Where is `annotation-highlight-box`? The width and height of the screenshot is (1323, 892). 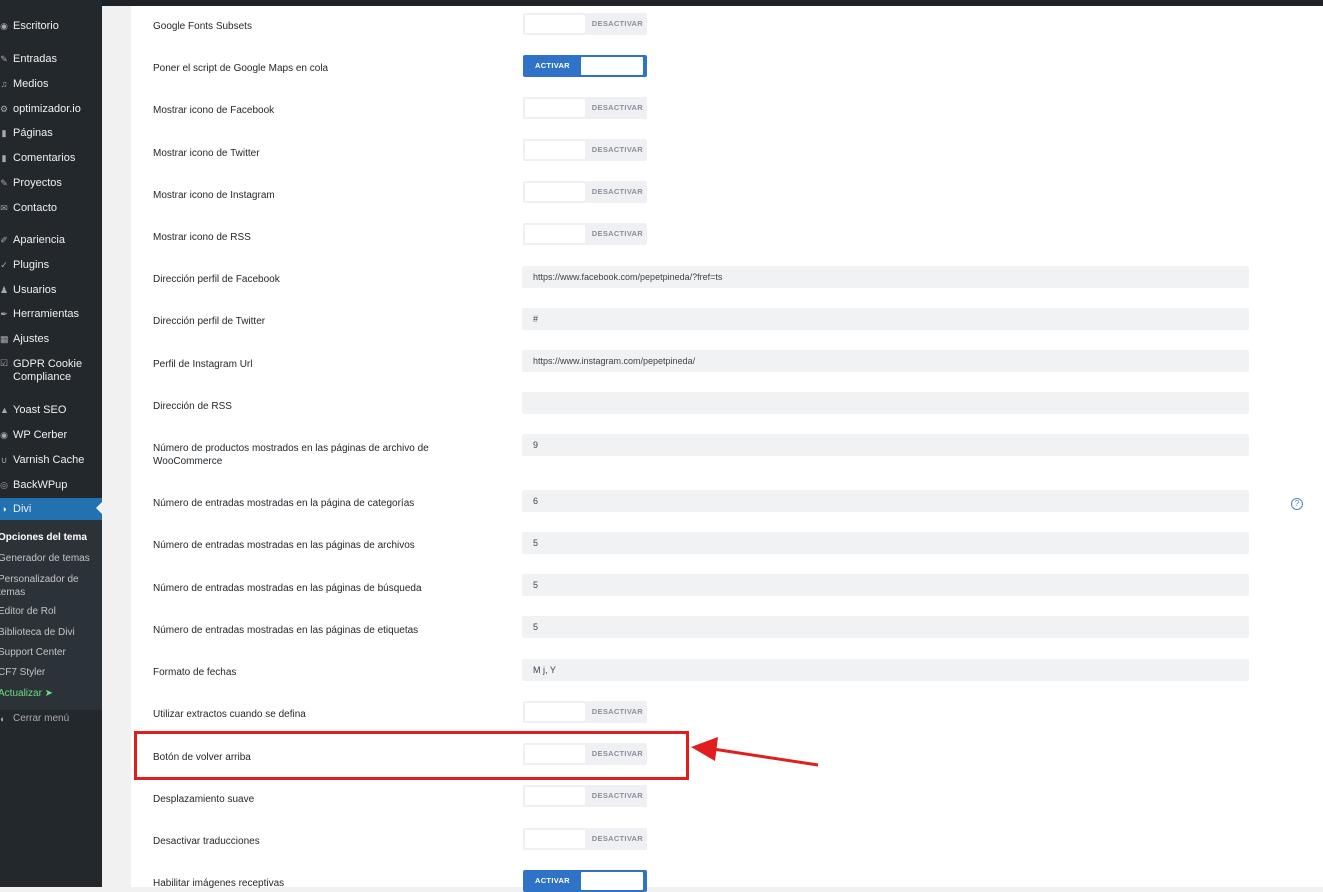 annotation-highlight-box is located at coordinates (411, 755).